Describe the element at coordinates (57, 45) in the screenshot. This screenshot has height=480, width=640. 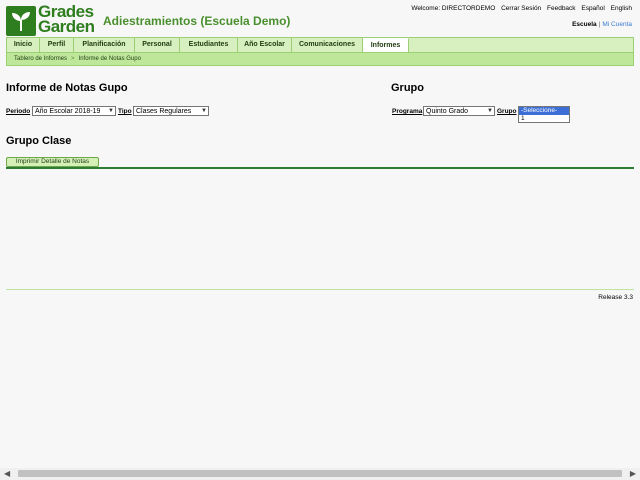
I see `nav-perfil: Perfil` at that location.